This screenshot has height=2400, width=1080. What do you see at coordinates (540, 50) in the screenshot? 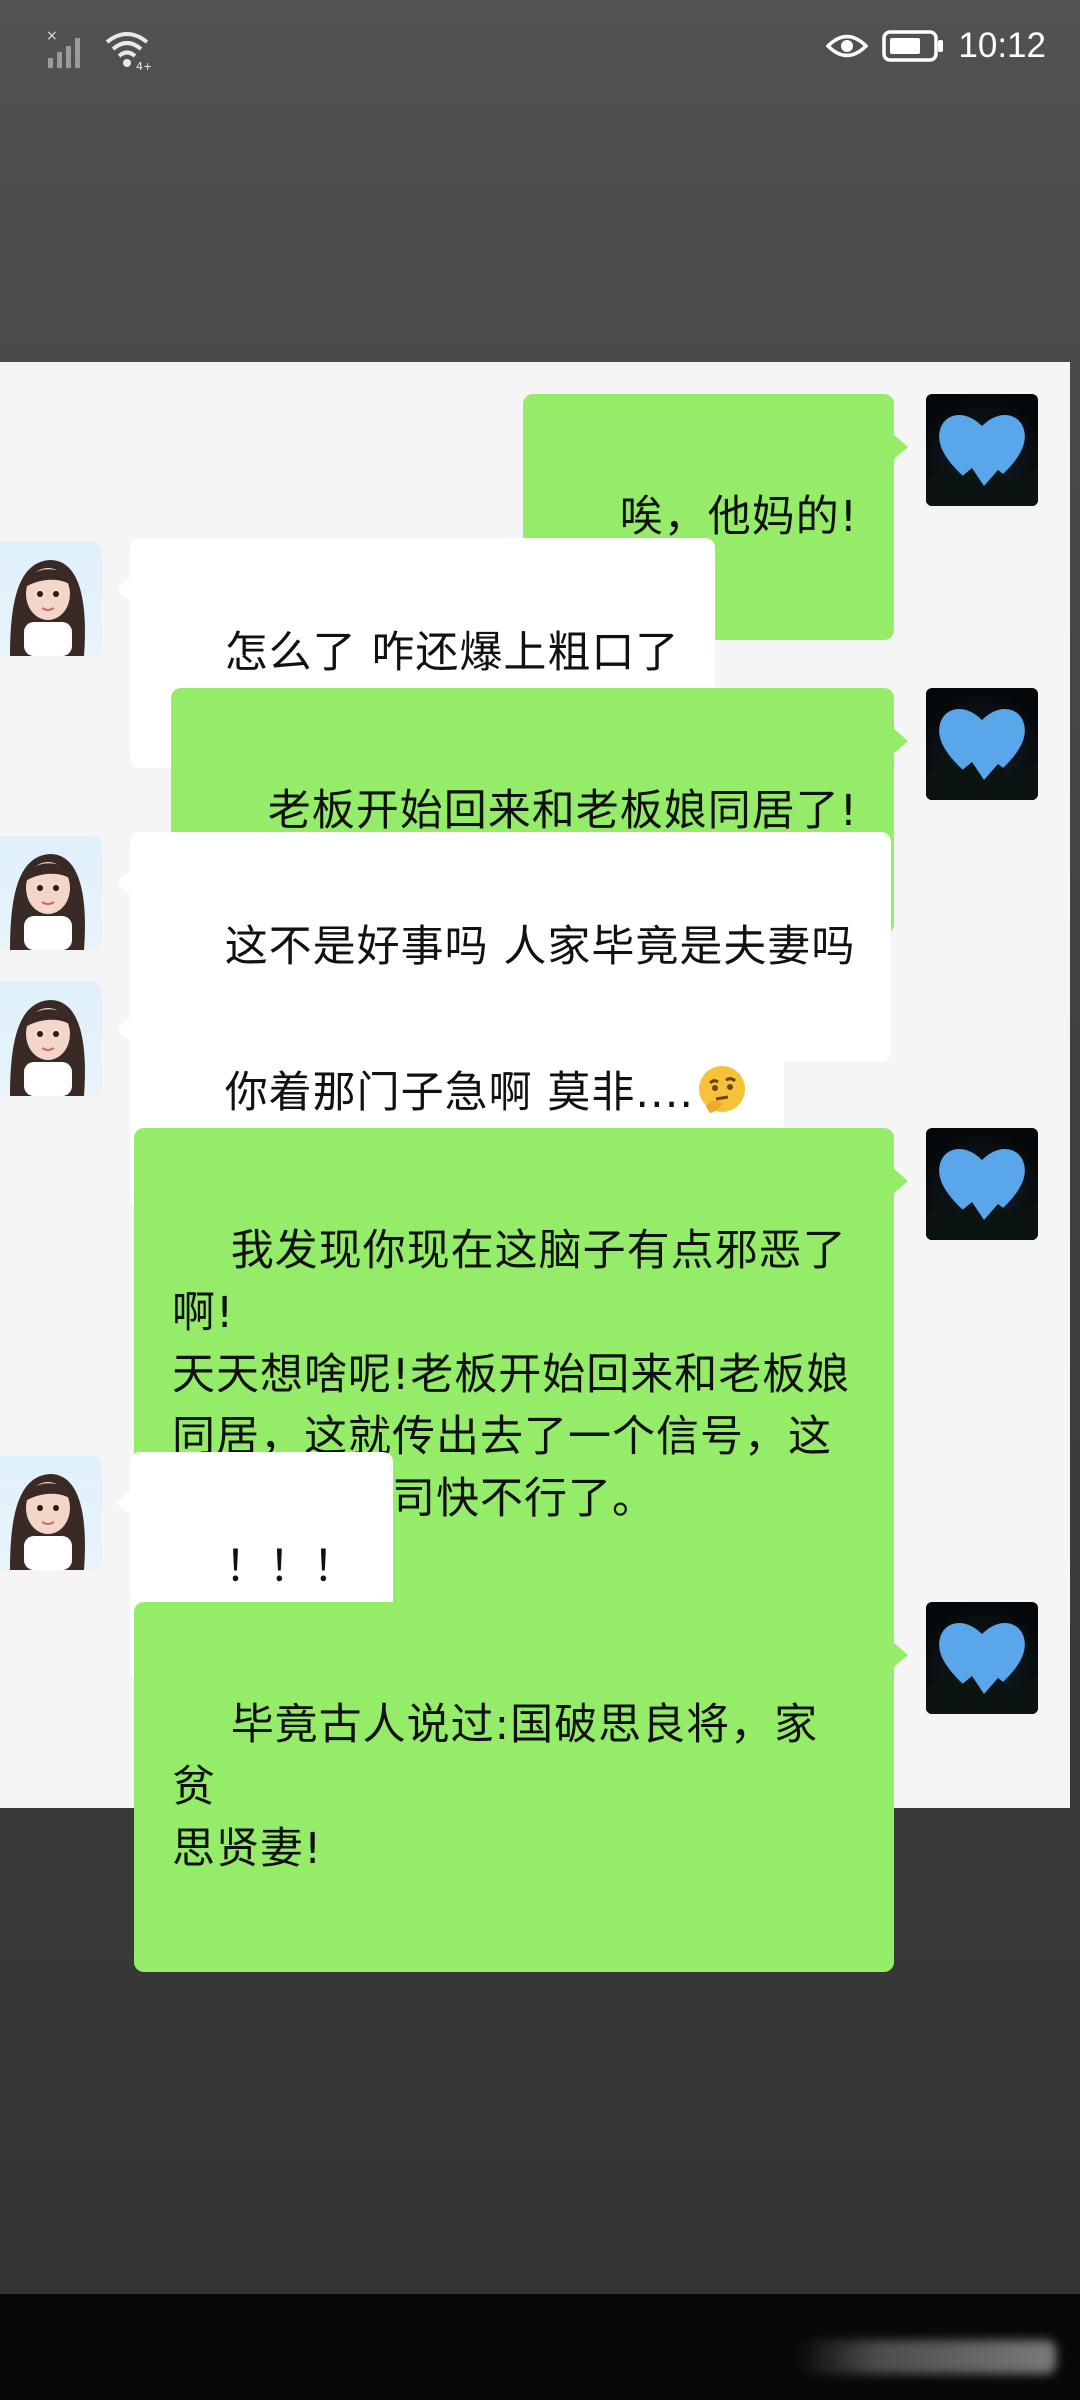
I see `status-bar: × 4+ 10:12` at bounding box center [540, 50].